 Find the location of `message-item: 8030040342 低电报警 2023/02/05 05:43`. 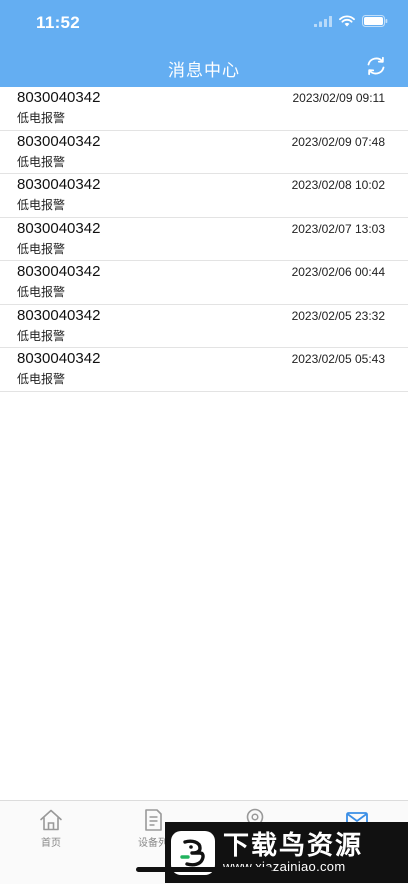

message-item: 8030040342 低电报警 2023/02/05 05:43 is located at coordinates (204, 370).